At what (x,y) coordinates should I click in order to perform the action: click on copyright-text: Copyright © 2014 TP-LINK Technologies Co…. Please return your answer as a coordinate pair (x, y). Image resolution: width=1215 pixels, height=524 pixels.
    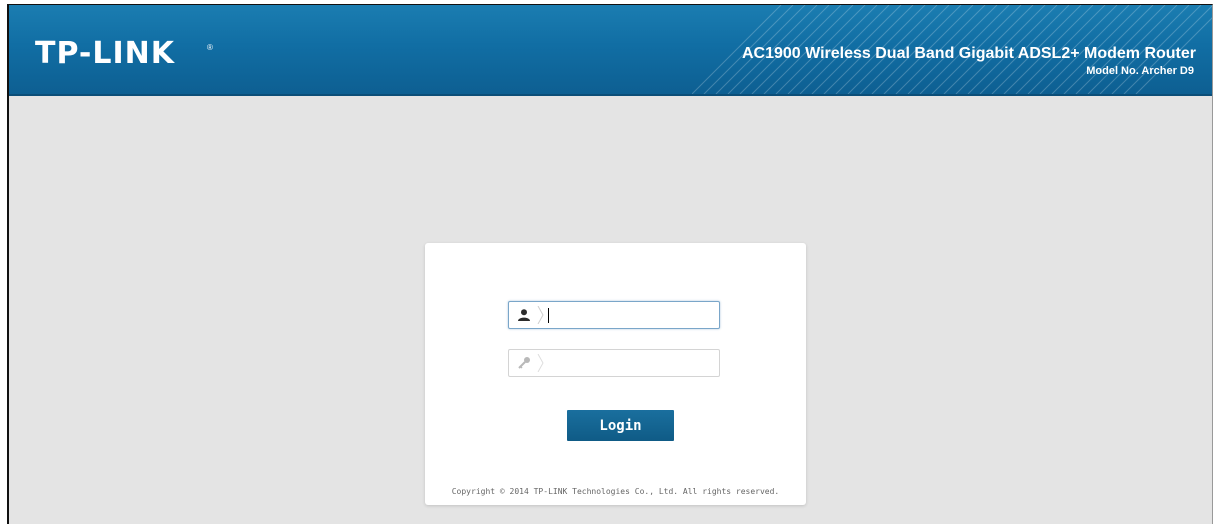
    Looking at the image, I should click on (615, 491).